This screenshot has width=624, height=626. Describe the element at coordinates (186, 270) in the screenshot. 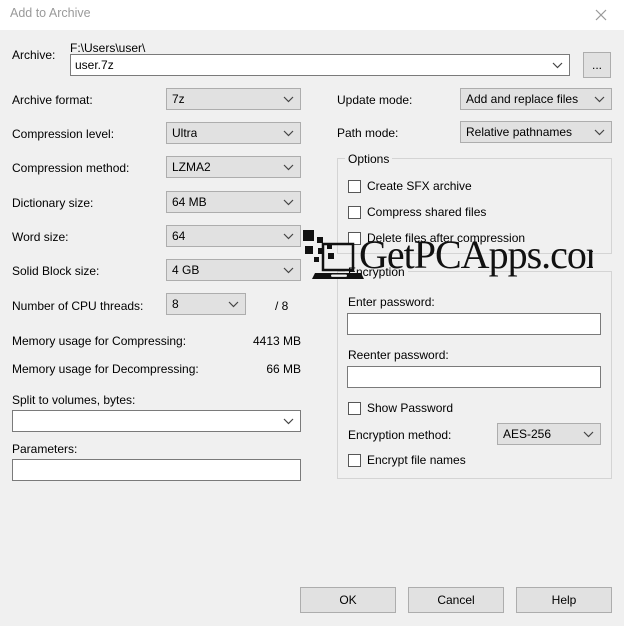

I see `solid-block-size-value: 4 GB` at that location.